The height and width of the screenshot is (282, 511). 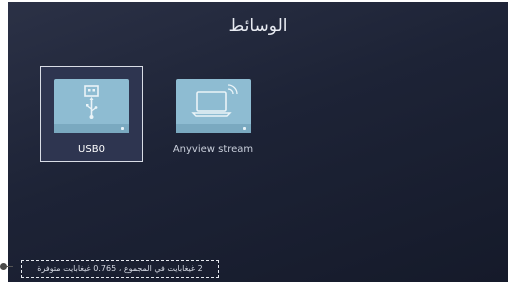 I want to click on source-tile-usb0: USB0, so click(x=91, y=114).